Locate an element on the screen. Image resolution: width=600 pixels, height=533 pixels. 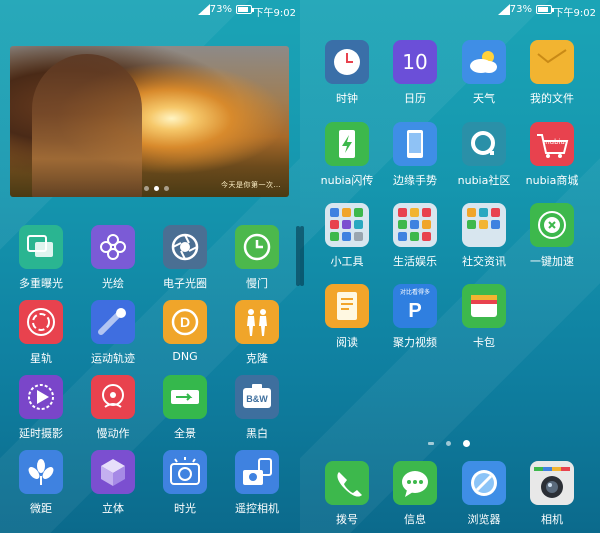
app-shop: nubia nubia商城 is located at coordinates (552, 155).